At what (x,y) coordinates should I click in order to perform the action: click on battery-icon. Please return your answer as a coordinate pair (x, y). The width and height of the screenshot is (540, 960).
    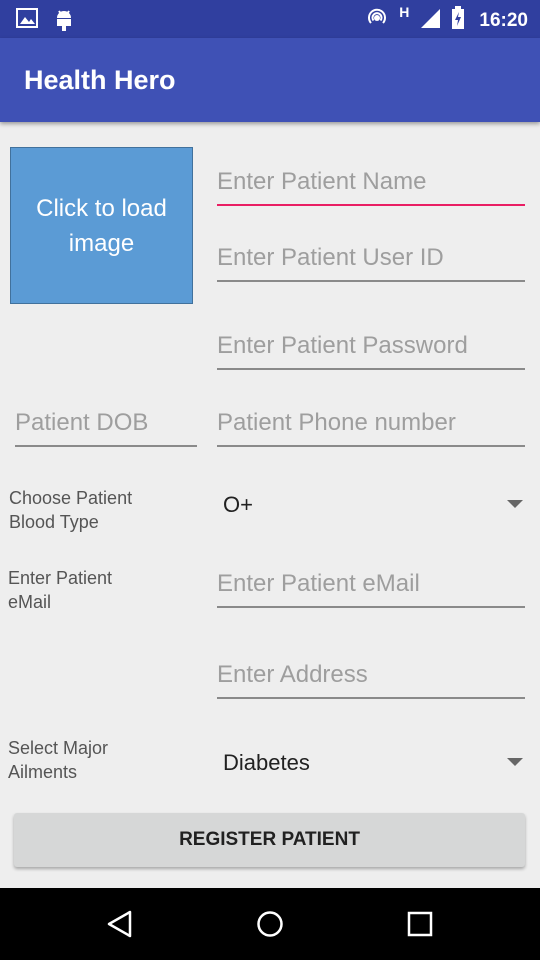
    Looking at the image, I should click on (458, 20).